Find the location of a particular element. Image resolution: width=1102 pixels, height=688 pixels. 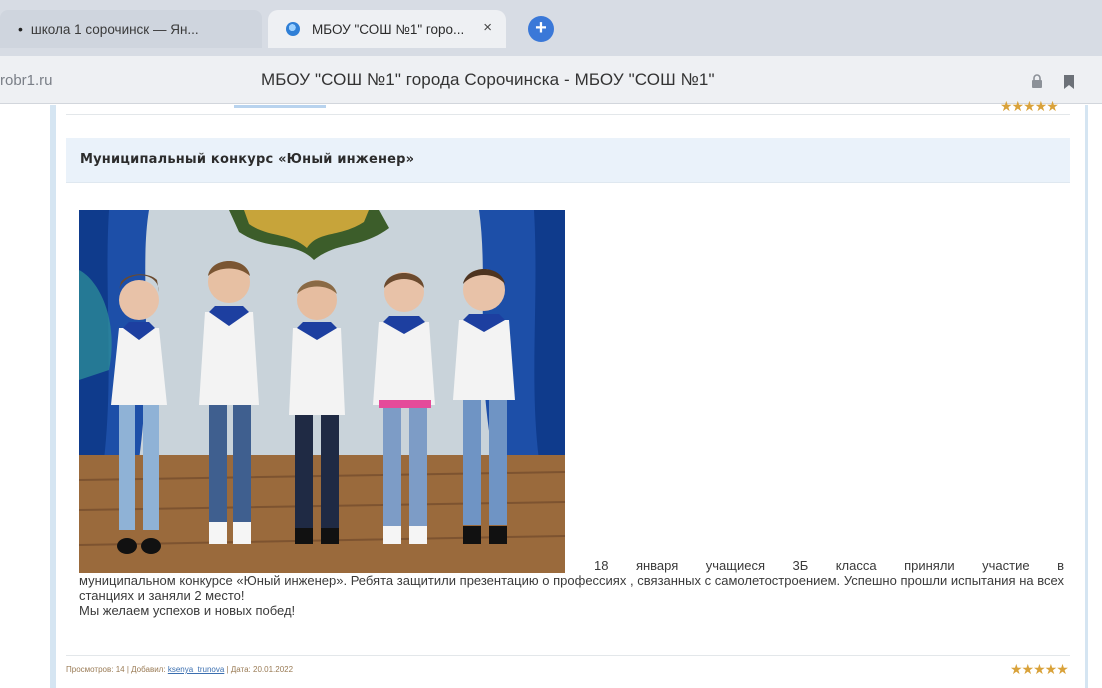

news-title: Муниципальный конкурс «Юный инженер» is located at coordinates (247, 159).